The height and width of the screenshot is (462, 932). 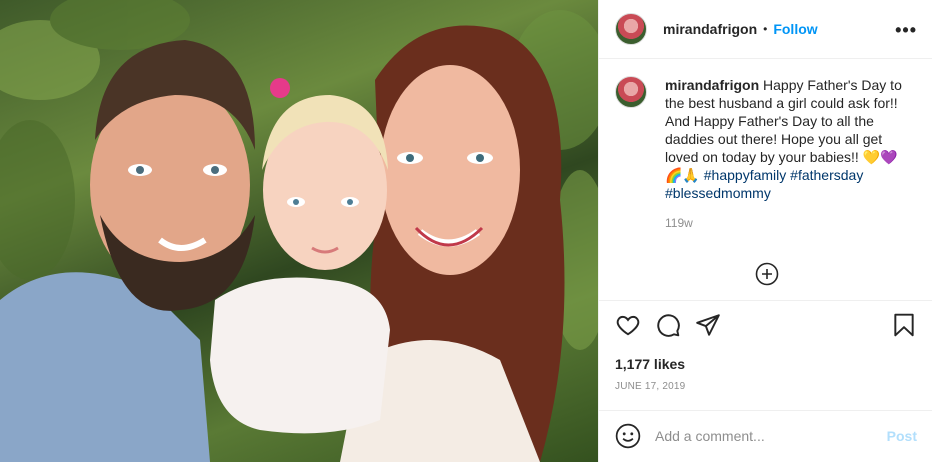 What do you see at coordinates (668, 325) in the screenshot?
I see `comment-icon` at bounding box center [668, 325].